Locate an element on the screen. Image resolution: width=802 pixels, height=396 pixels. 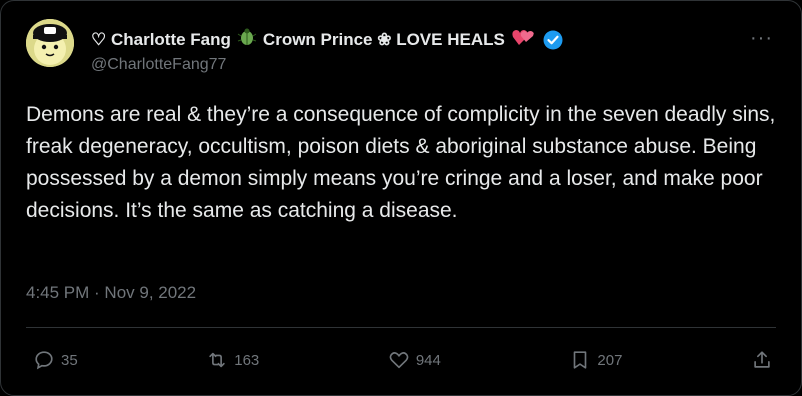
retweet-icon is located at coordinates (217, 360).